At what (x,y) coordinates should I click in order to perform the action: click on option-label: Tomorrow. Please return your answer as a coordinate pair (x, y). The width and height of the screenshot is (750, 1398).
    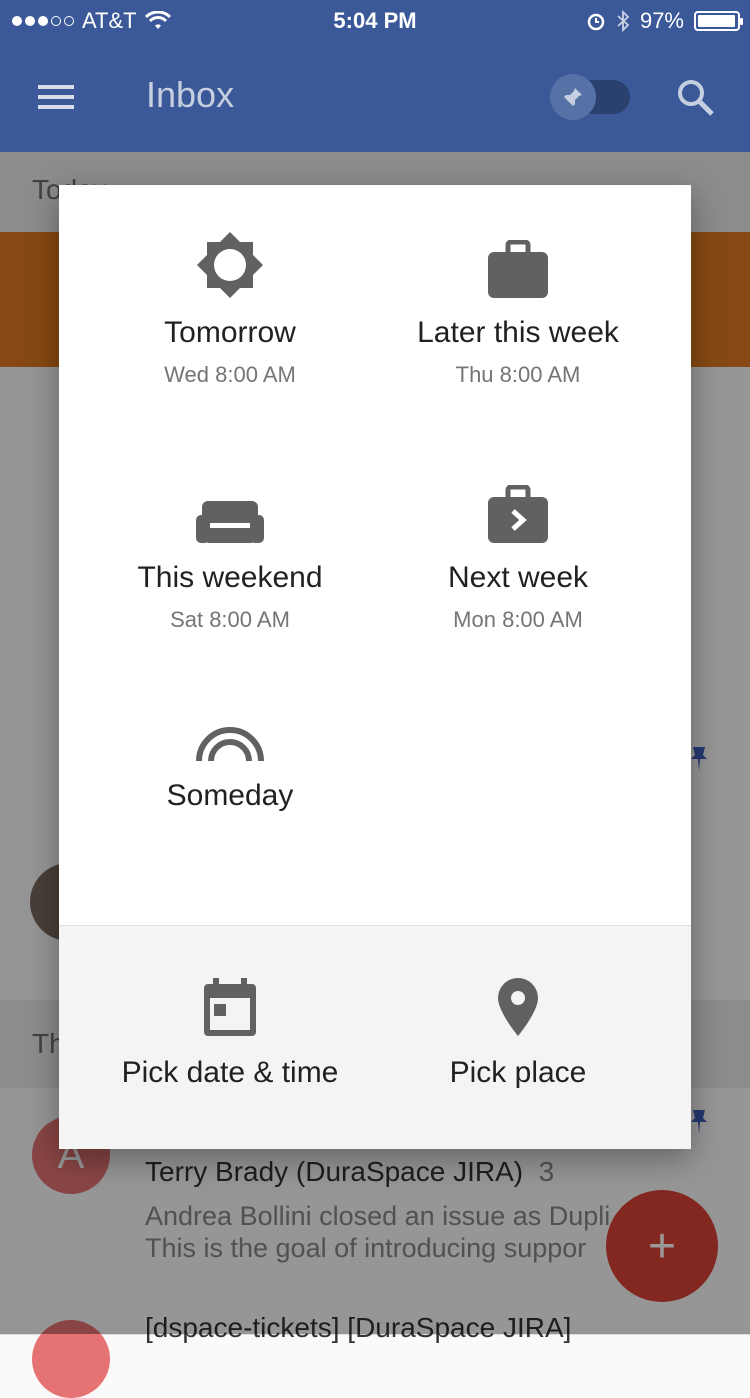
    Looking at the image, I should click on (230, 332).